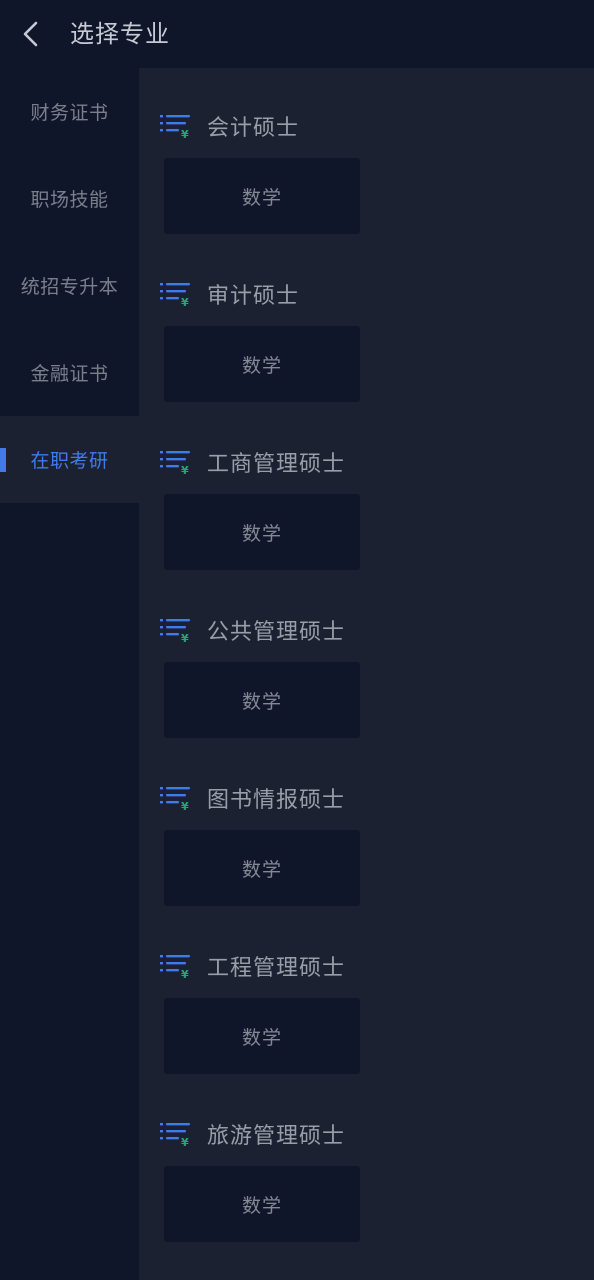  I want to click on sidebar-item-in-service-postgrad: 在职考研, so click(69, 459).